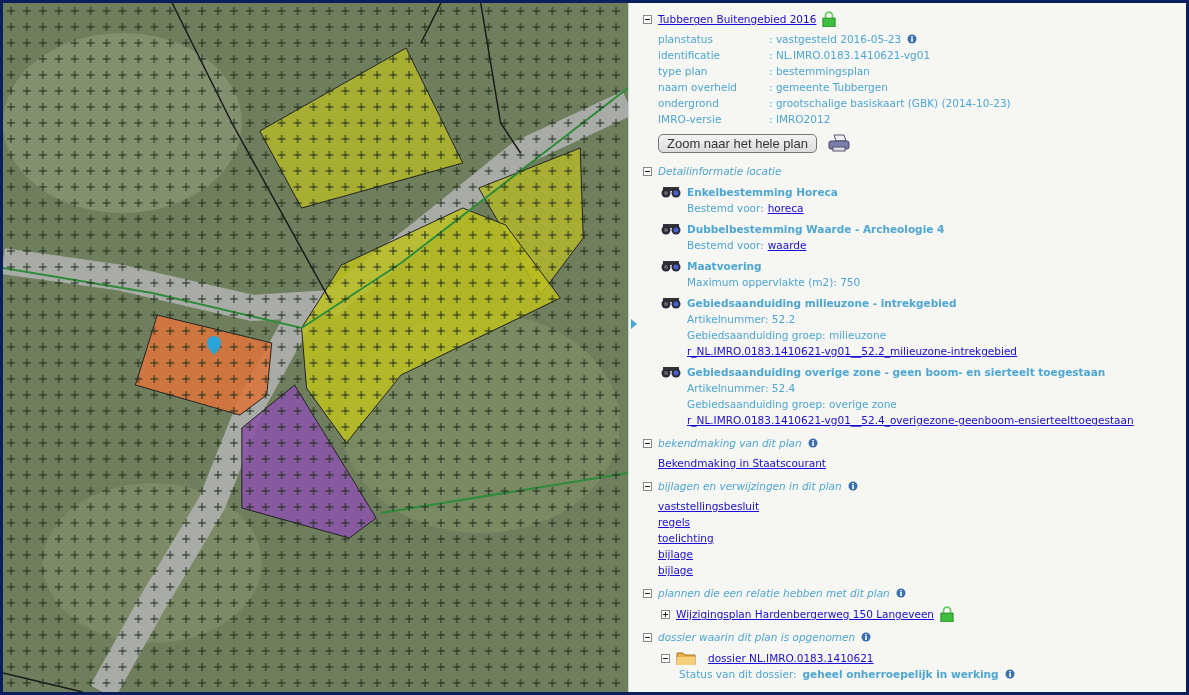  What do you see at coordinates (757, 637) in the screenshot?
I see `section-title: dossier waarin dit plan is opgenomen` at bounding box center [757, 637].